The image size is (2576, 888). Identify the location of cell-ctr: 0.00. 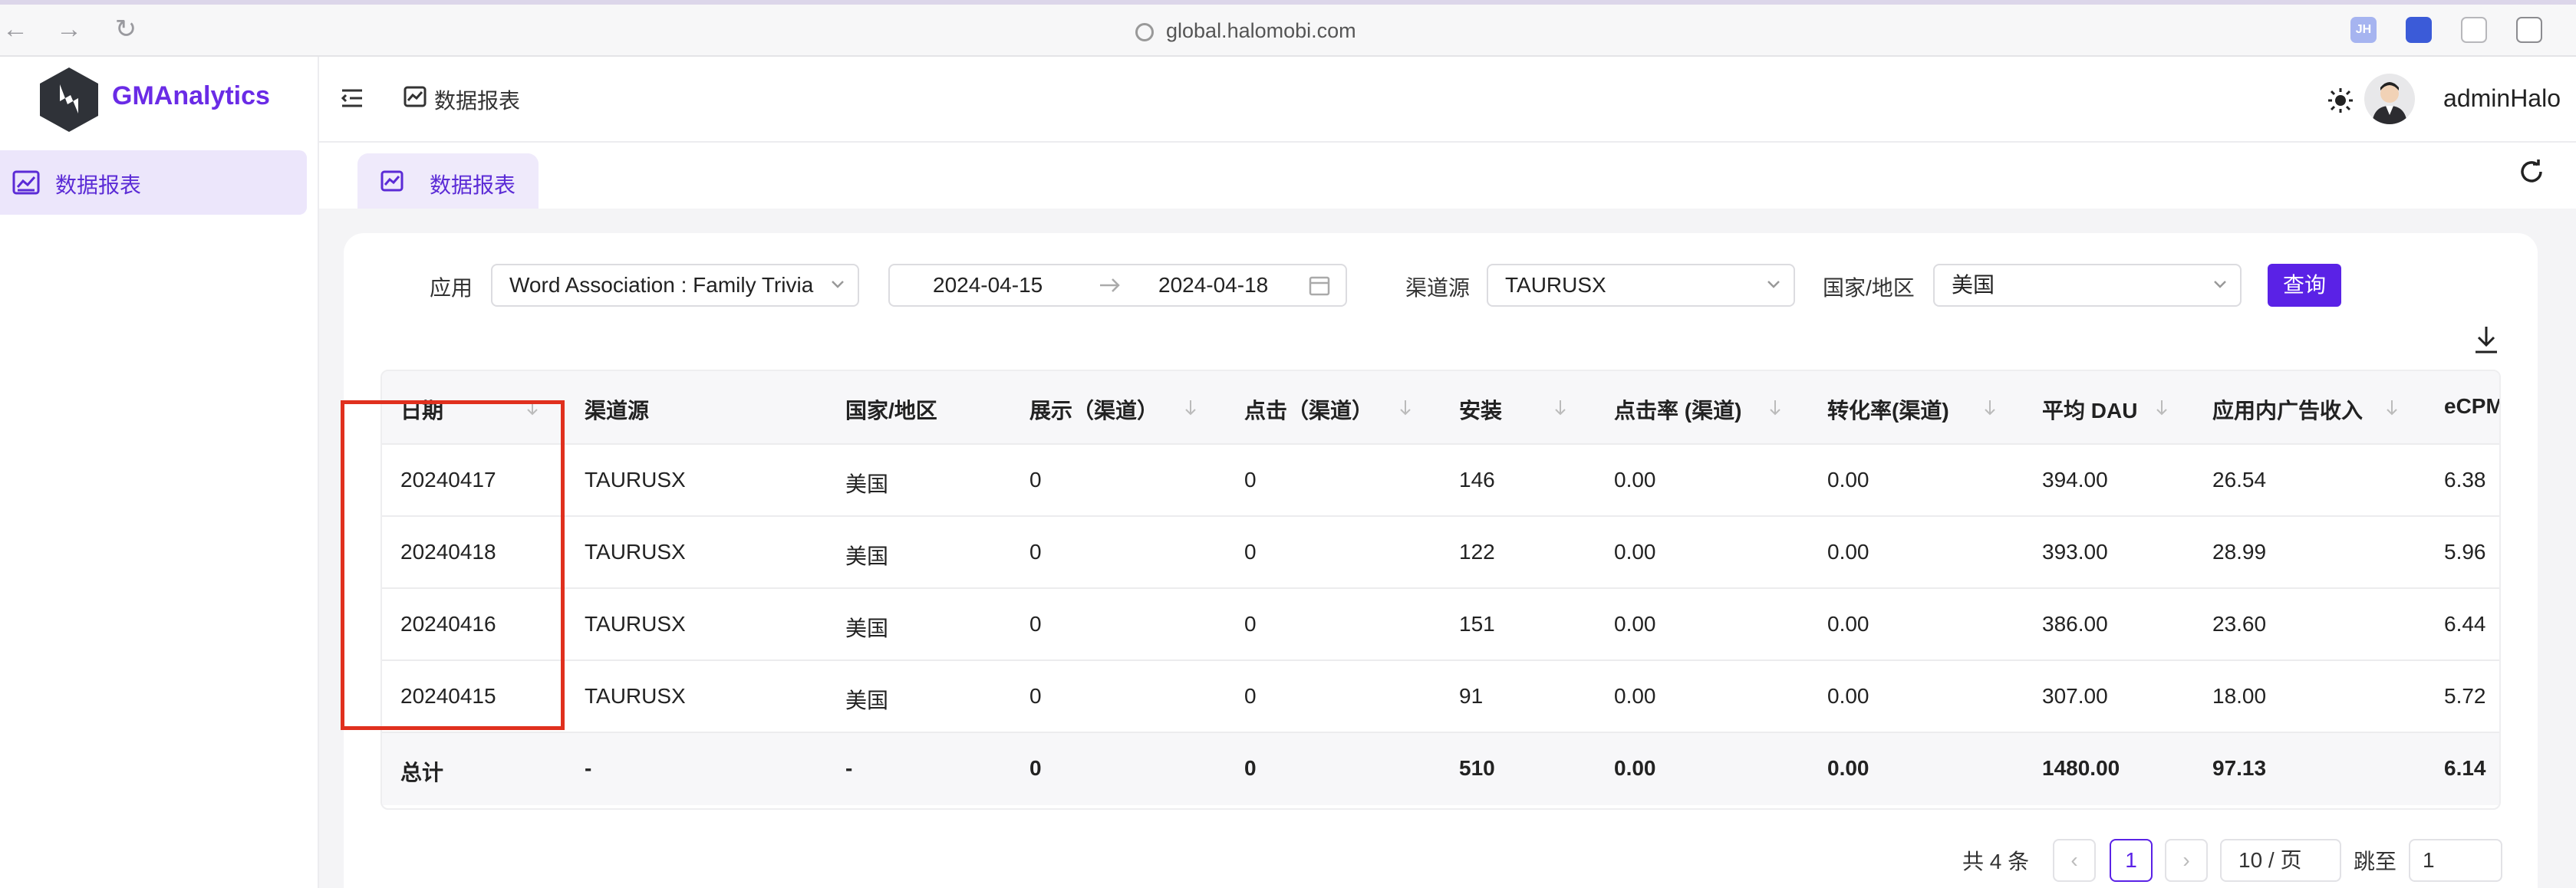
(1635, 480).